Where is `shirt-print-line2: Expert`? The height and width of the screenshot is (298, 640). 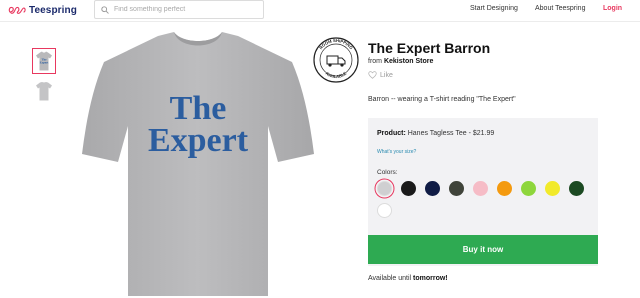
shirt-print-line2: Expert is located at coordinates (198, 140).